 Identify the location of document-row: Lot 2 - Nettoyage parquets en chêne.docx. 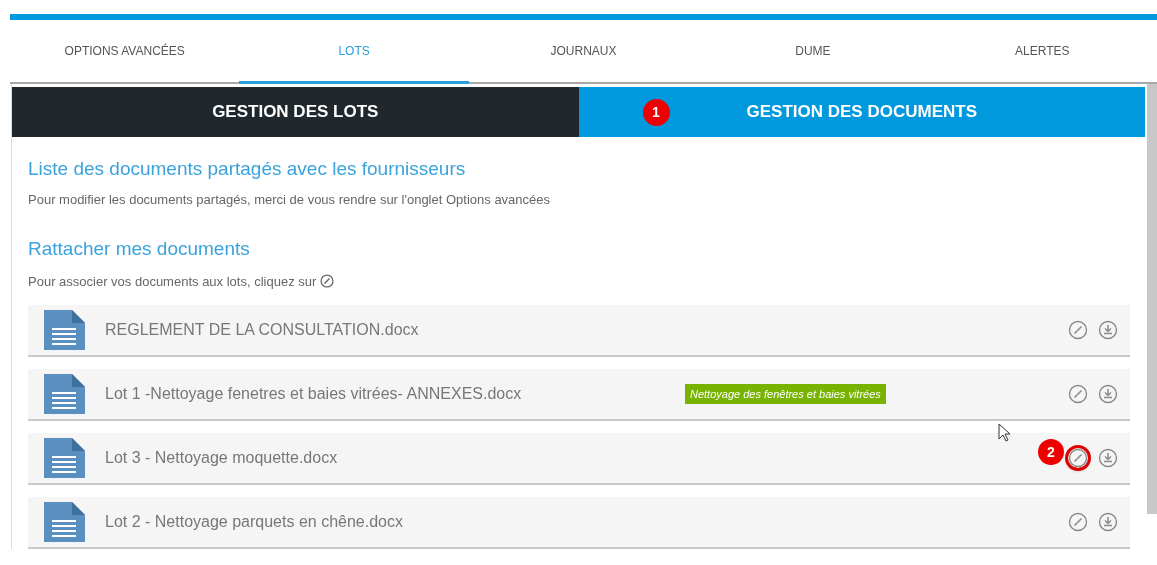
(579, 523).